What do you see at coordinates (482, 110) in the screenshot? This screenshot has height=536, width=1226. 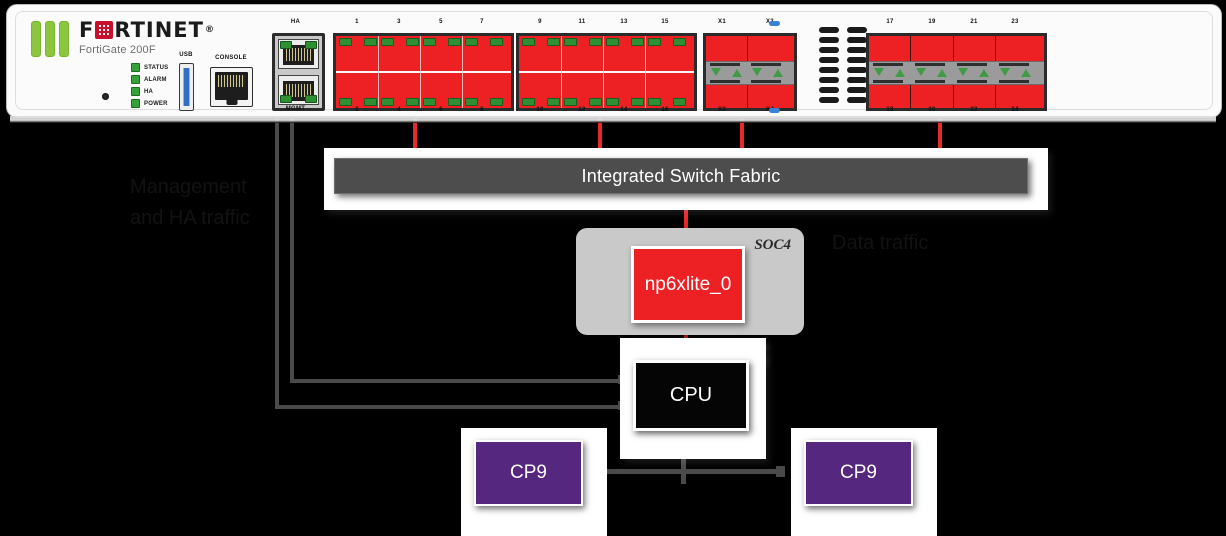 I see `port-8-label: 8` at bounding box center [482, 110].